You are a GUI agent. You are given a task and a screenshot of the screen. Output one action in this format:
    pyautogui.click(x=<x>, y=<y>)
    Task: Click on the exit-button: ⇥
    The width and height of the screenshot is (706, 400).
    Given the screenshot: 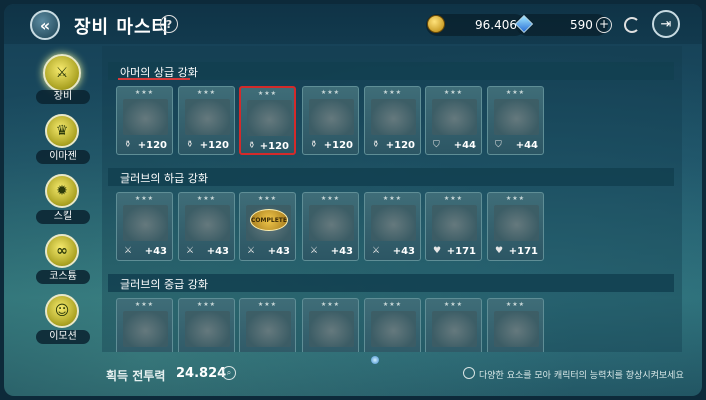 What is the action you would take?
    pyautogui.click(x=666, y=24)
    